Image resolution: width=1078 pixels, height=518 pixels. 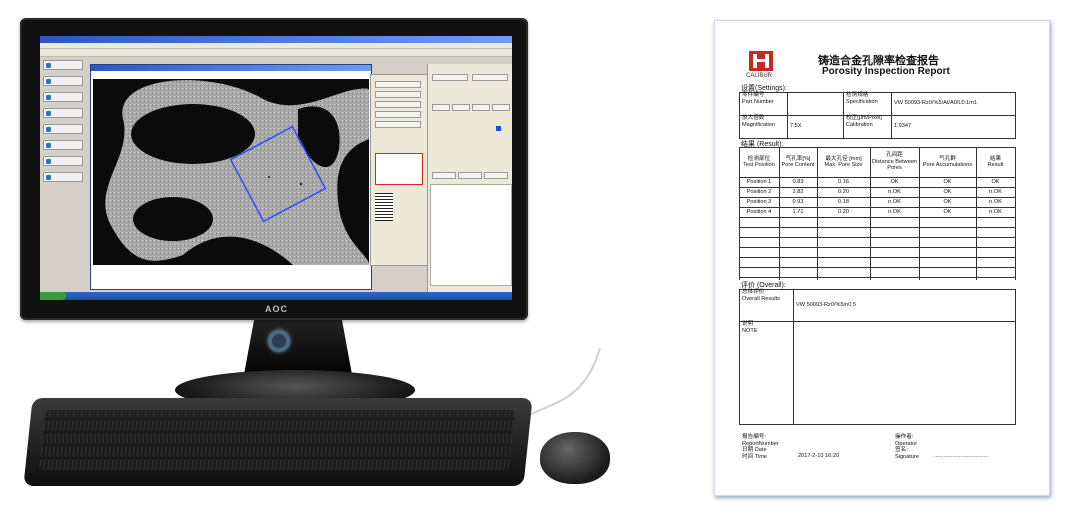 What do you see at coordinates (231, 68) in the screenshot?
I see `image-window-title-bar` at bounding box center [231, 68].